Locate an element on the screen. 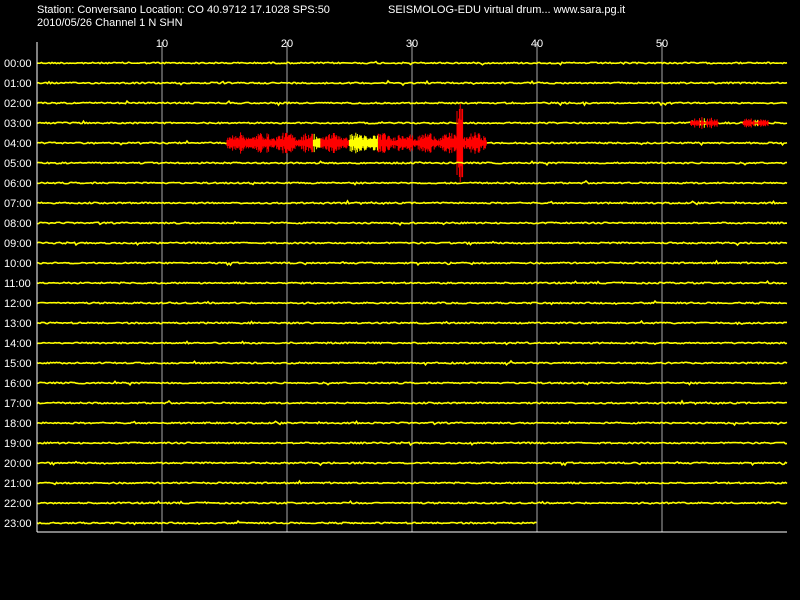 This screenshot has height=600, width=800. row-label: 05:00 is located at coordinates (18, 164).